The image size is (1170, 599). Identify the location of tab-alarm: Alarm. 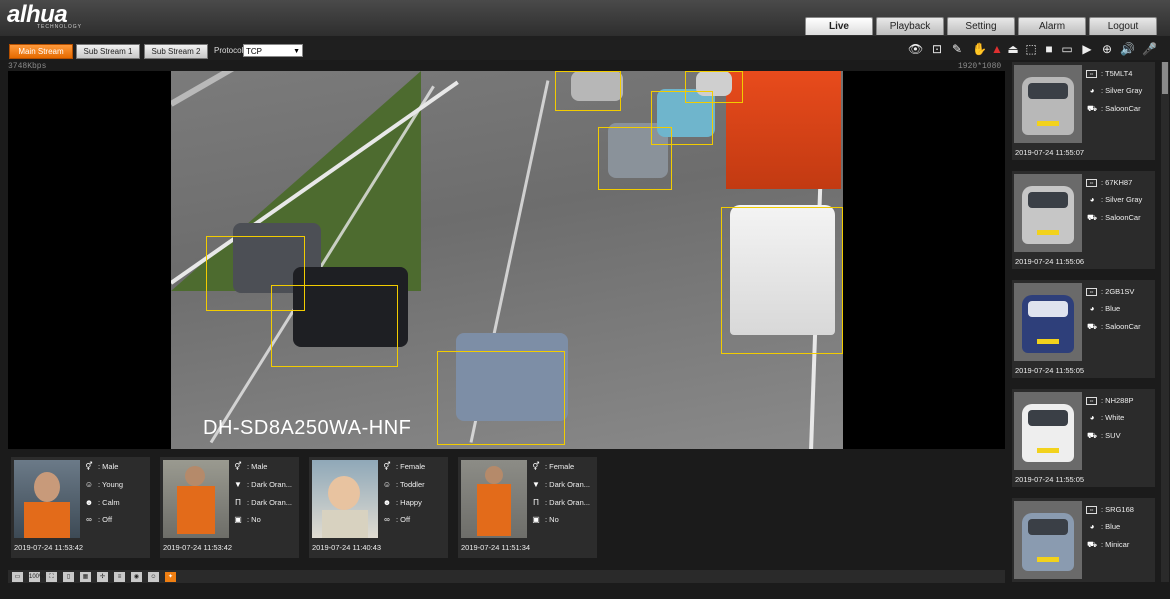
(1052, 26).